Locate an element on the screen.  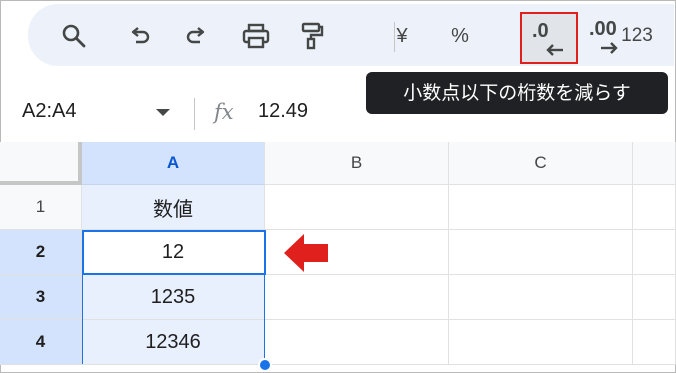
row-header-1: 1 is located at coordinates (41, 207).